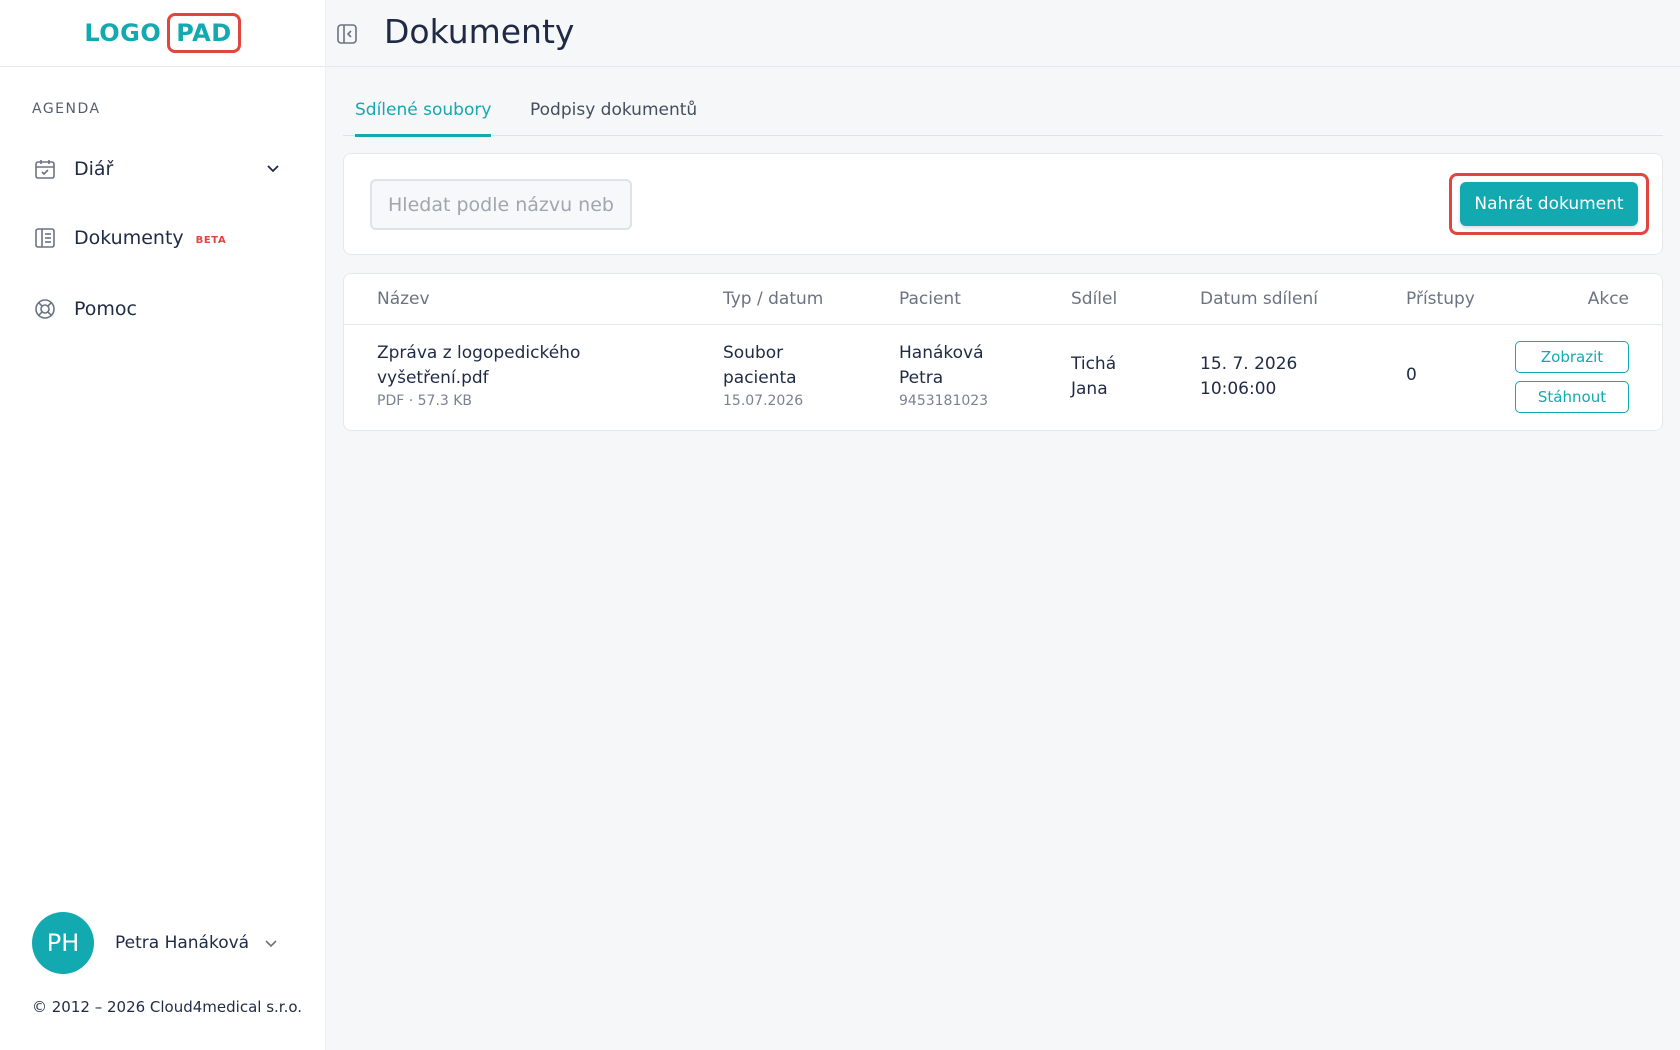  I want to click on calendar-check-icon, so click(45, 169).